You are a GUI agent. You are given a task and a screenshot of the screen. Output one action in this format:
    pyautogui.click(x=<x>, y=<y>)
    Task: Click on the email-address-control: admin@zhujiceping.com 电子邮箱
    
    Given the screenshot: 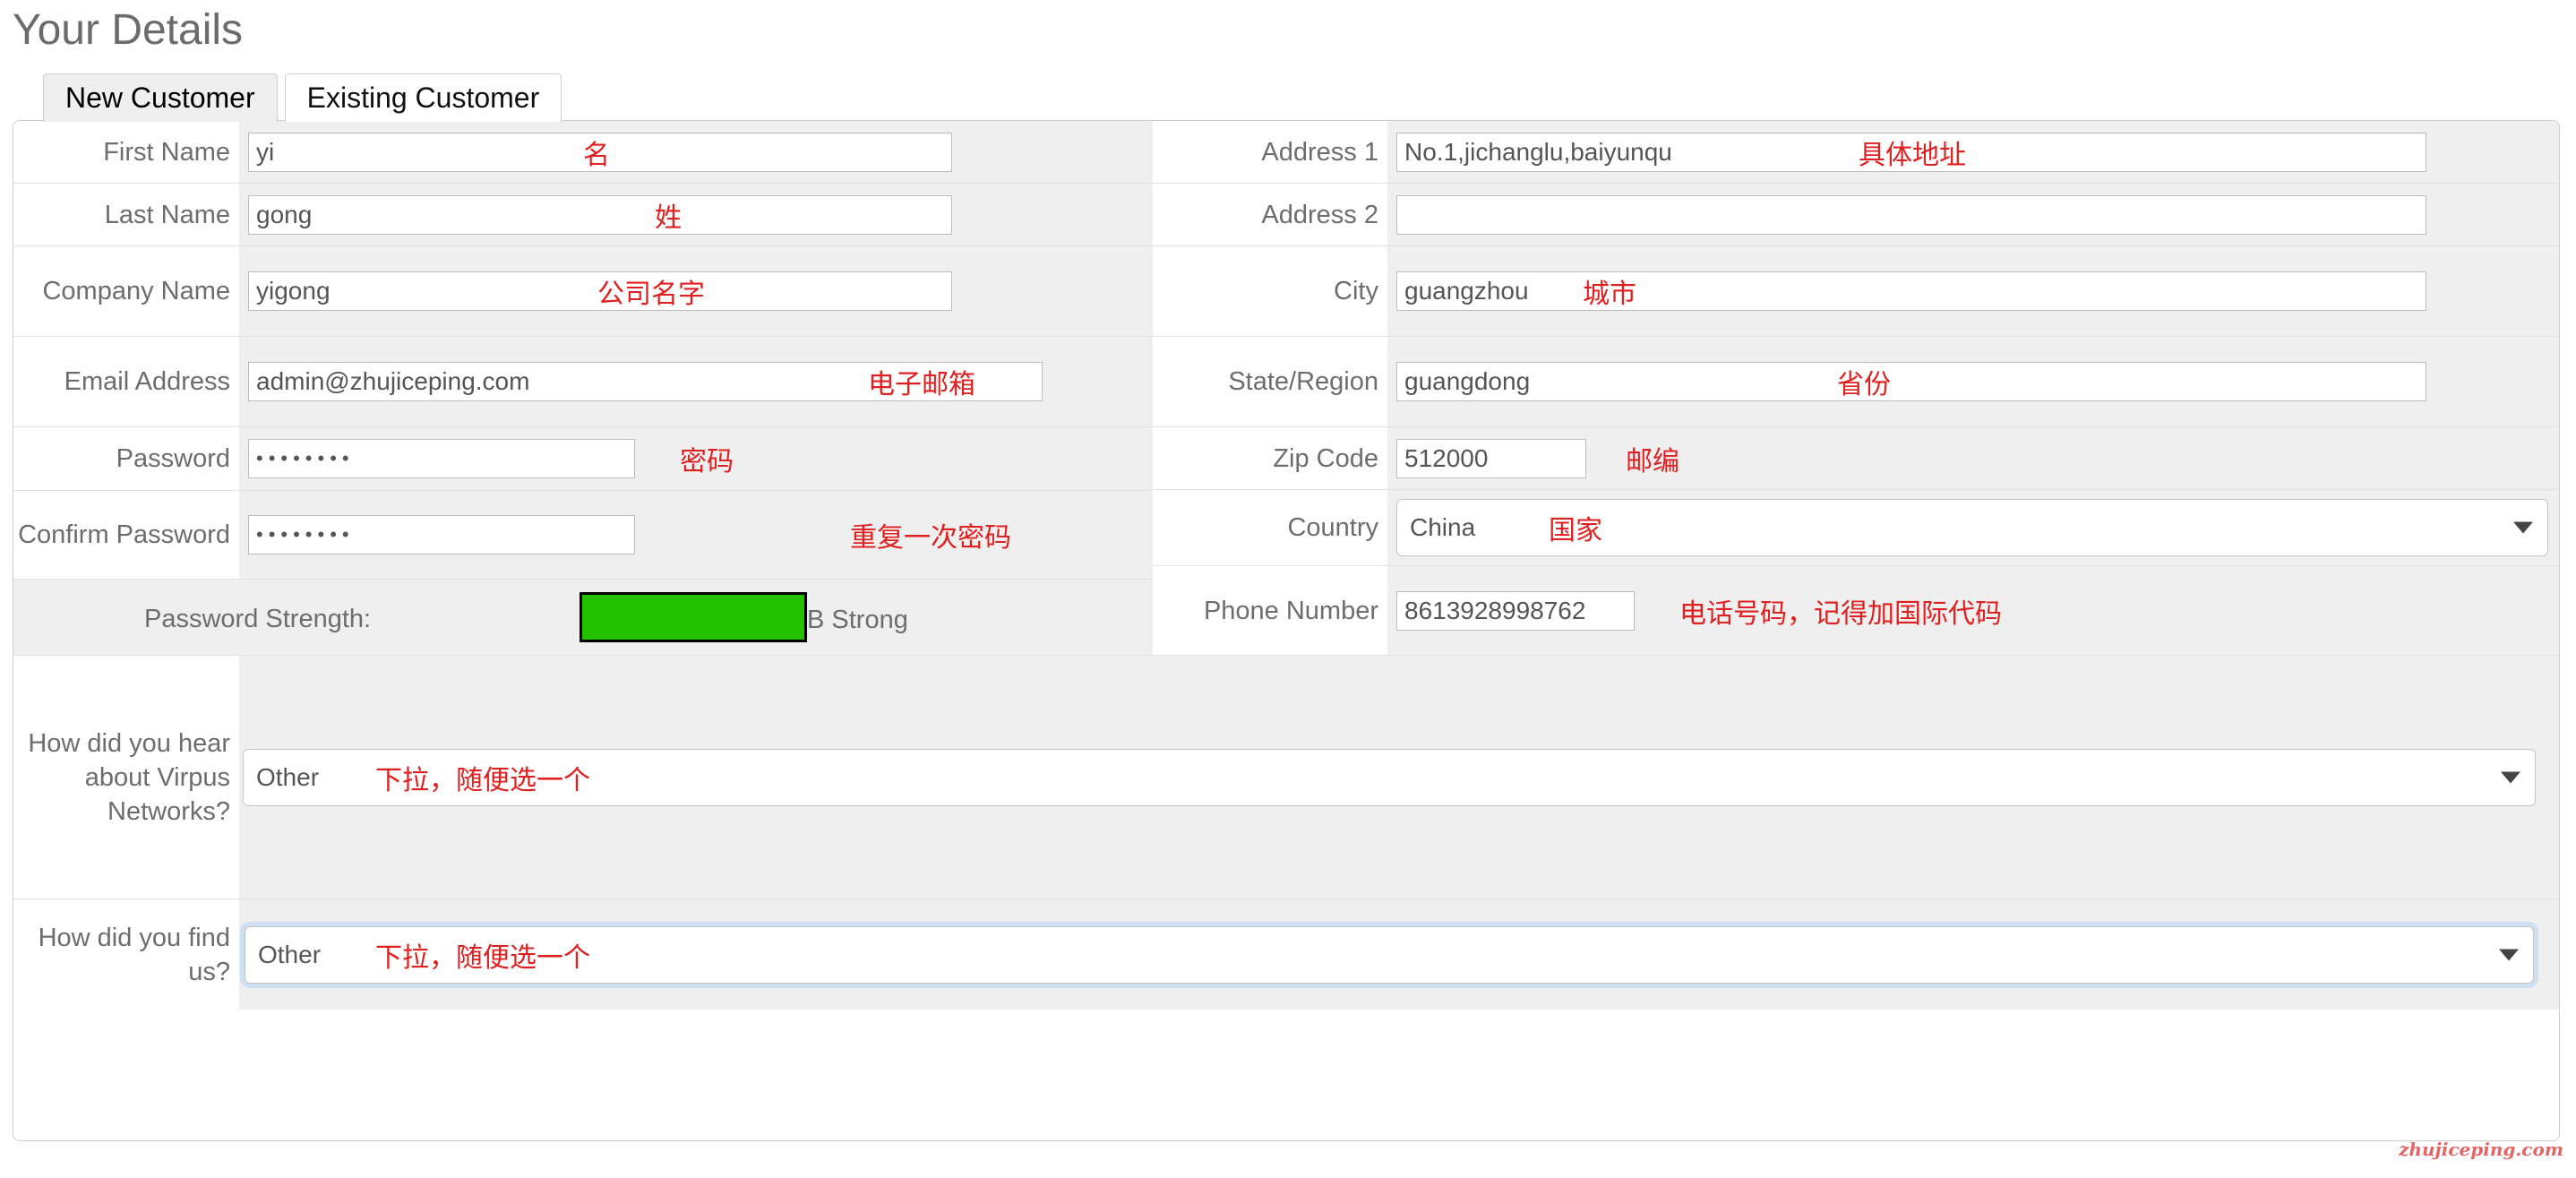 What is the action you would take?
    pyautogui.click(x=696, y=381)
    